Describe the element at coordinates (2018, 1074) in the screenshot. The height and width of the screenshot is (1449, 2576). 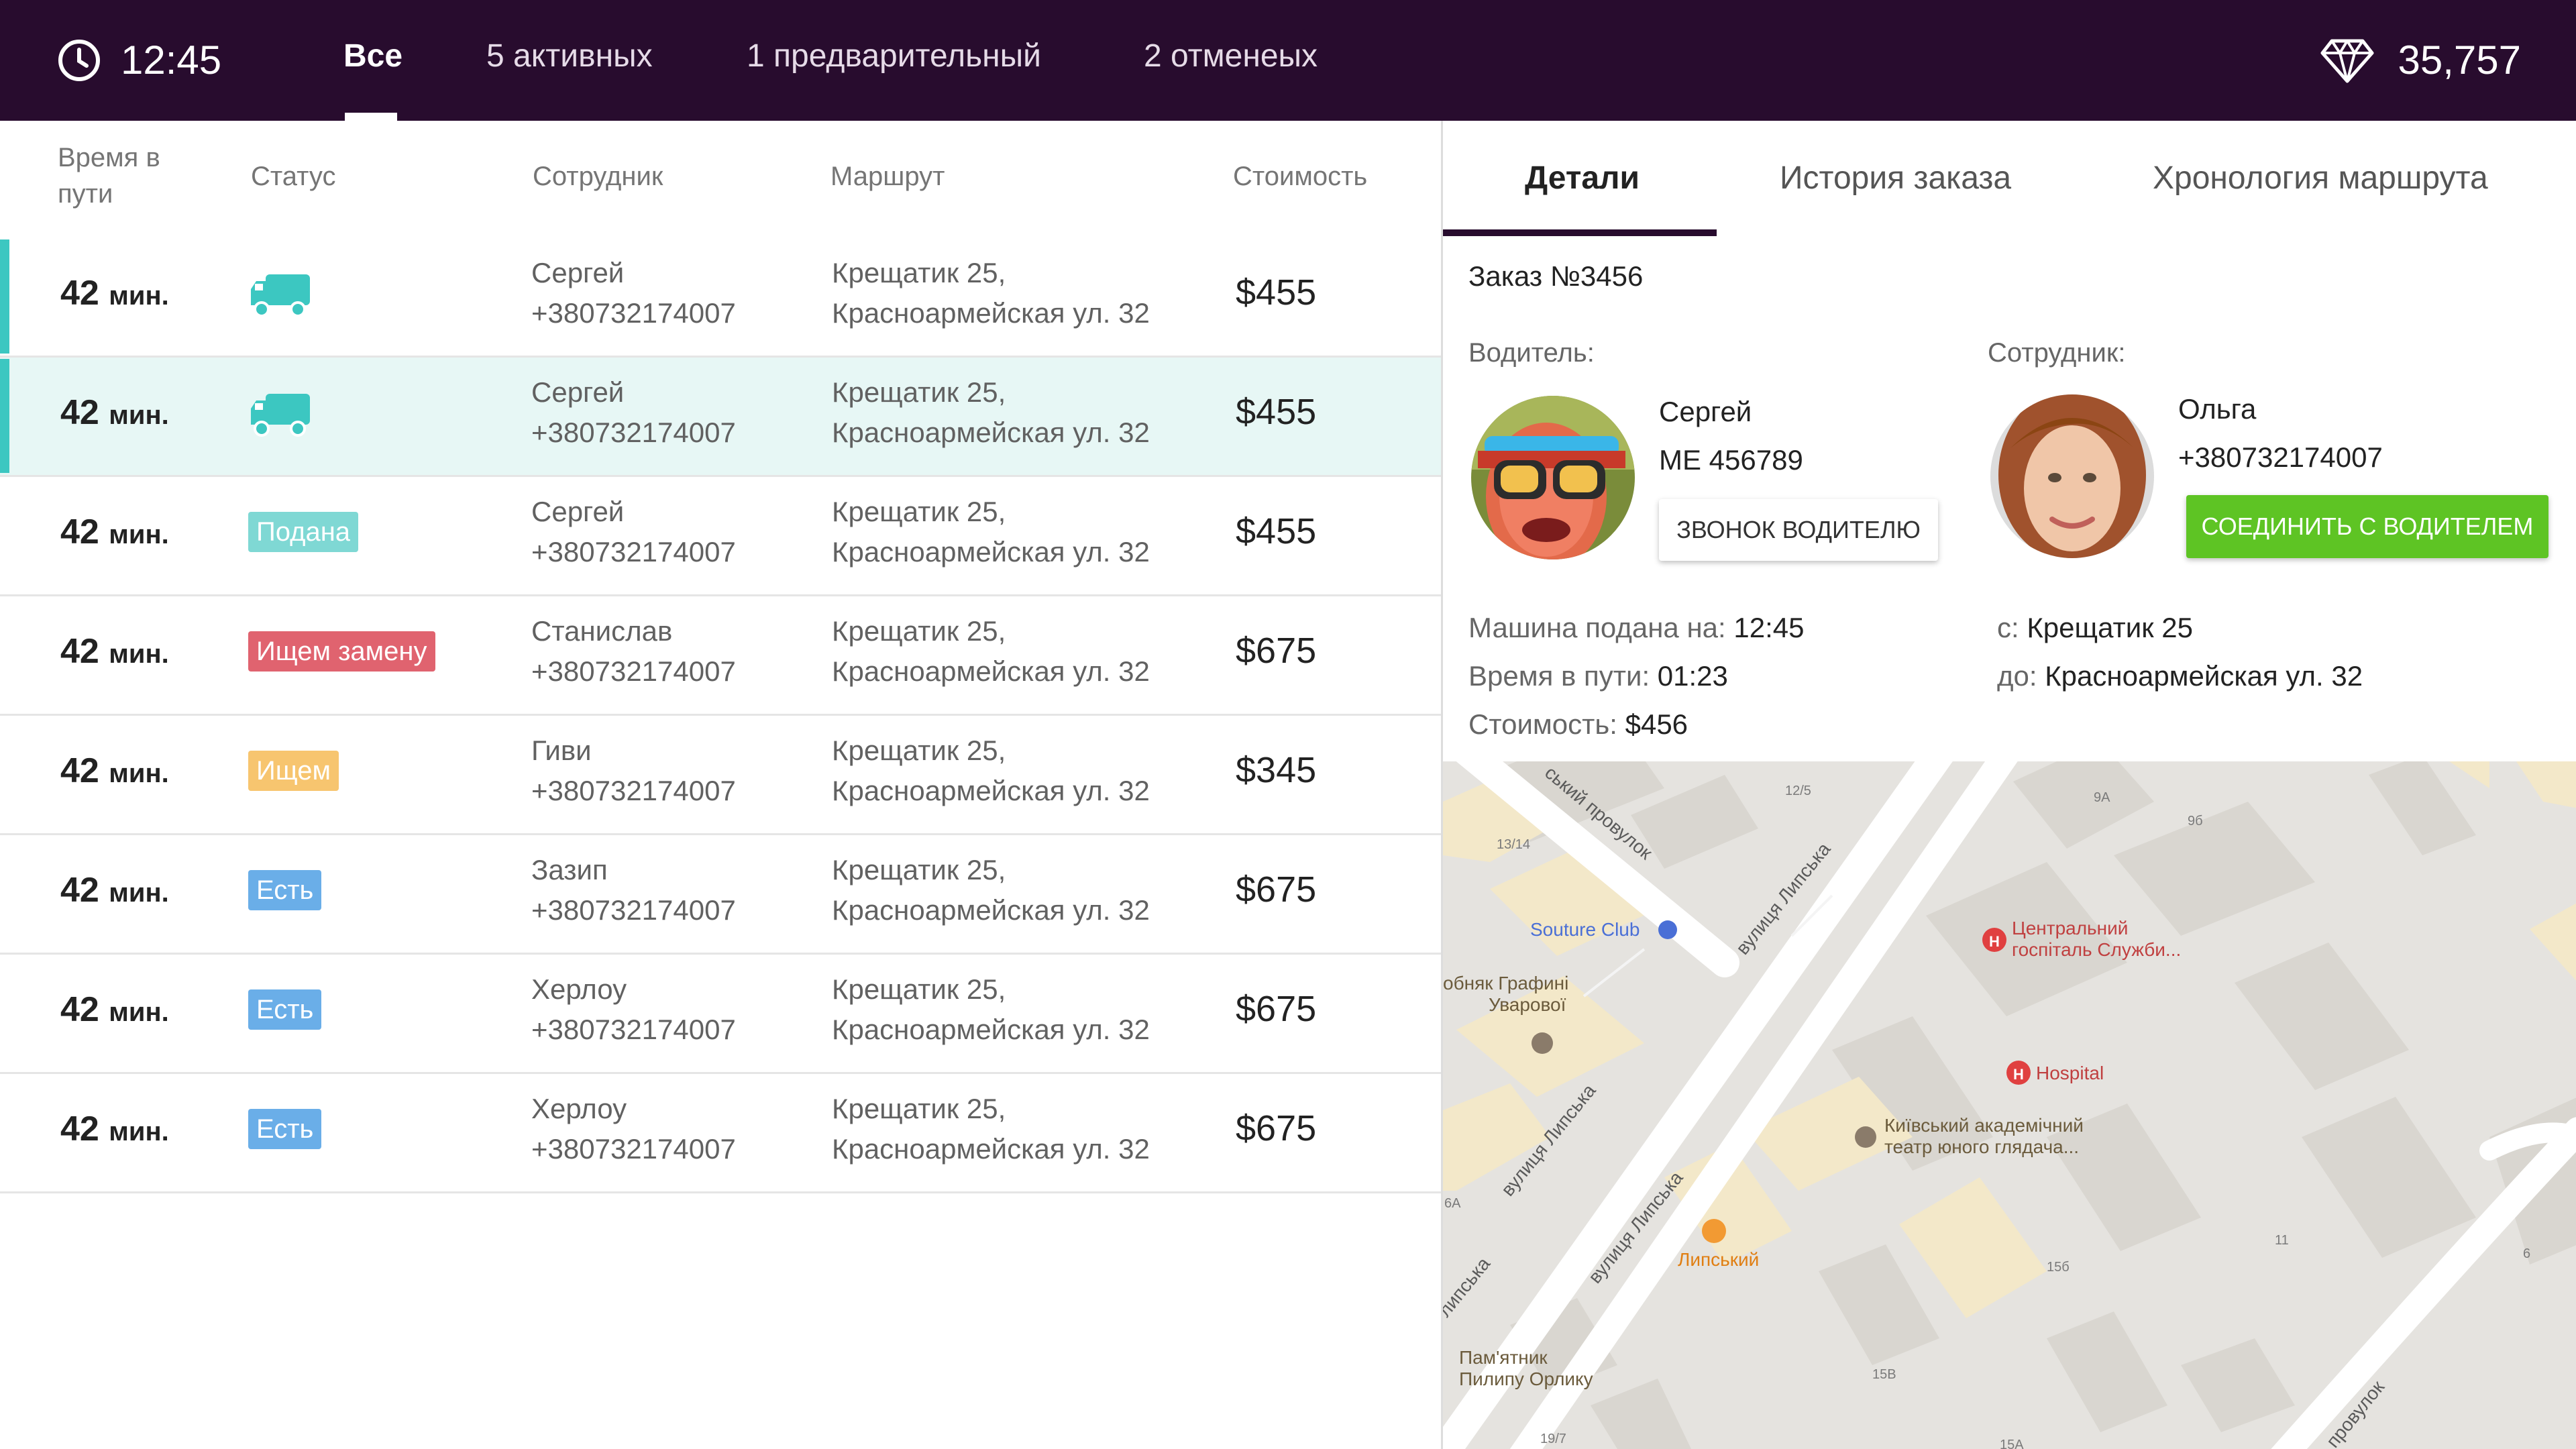
I see `hospital-h: H` at that location.